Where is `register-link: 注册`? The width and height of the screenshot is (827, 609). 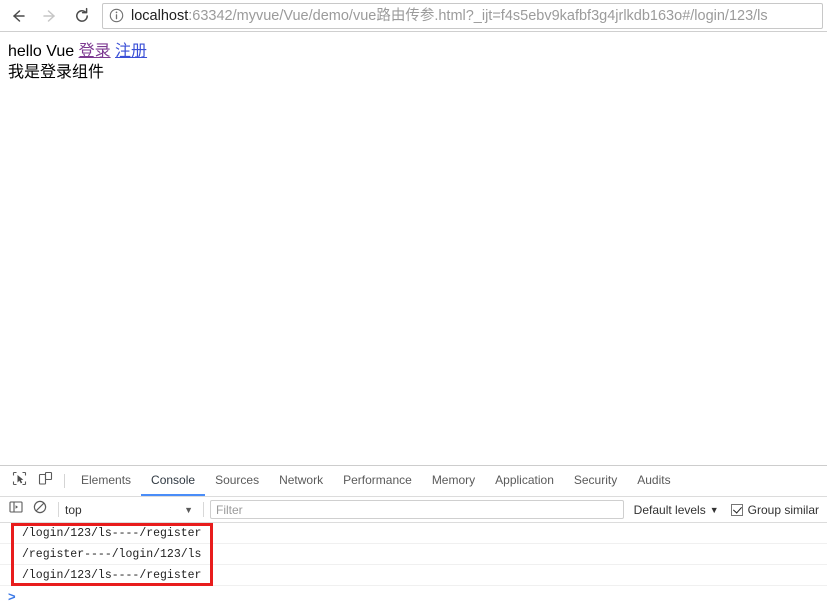 register-link: 注册 is located at coordinates (131, 51).